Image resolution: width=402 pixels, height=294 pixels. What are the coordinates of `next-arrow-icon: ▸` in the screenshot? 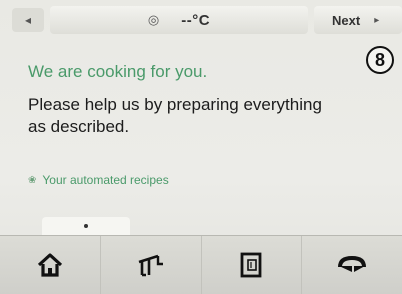 It's located at (377, 20).